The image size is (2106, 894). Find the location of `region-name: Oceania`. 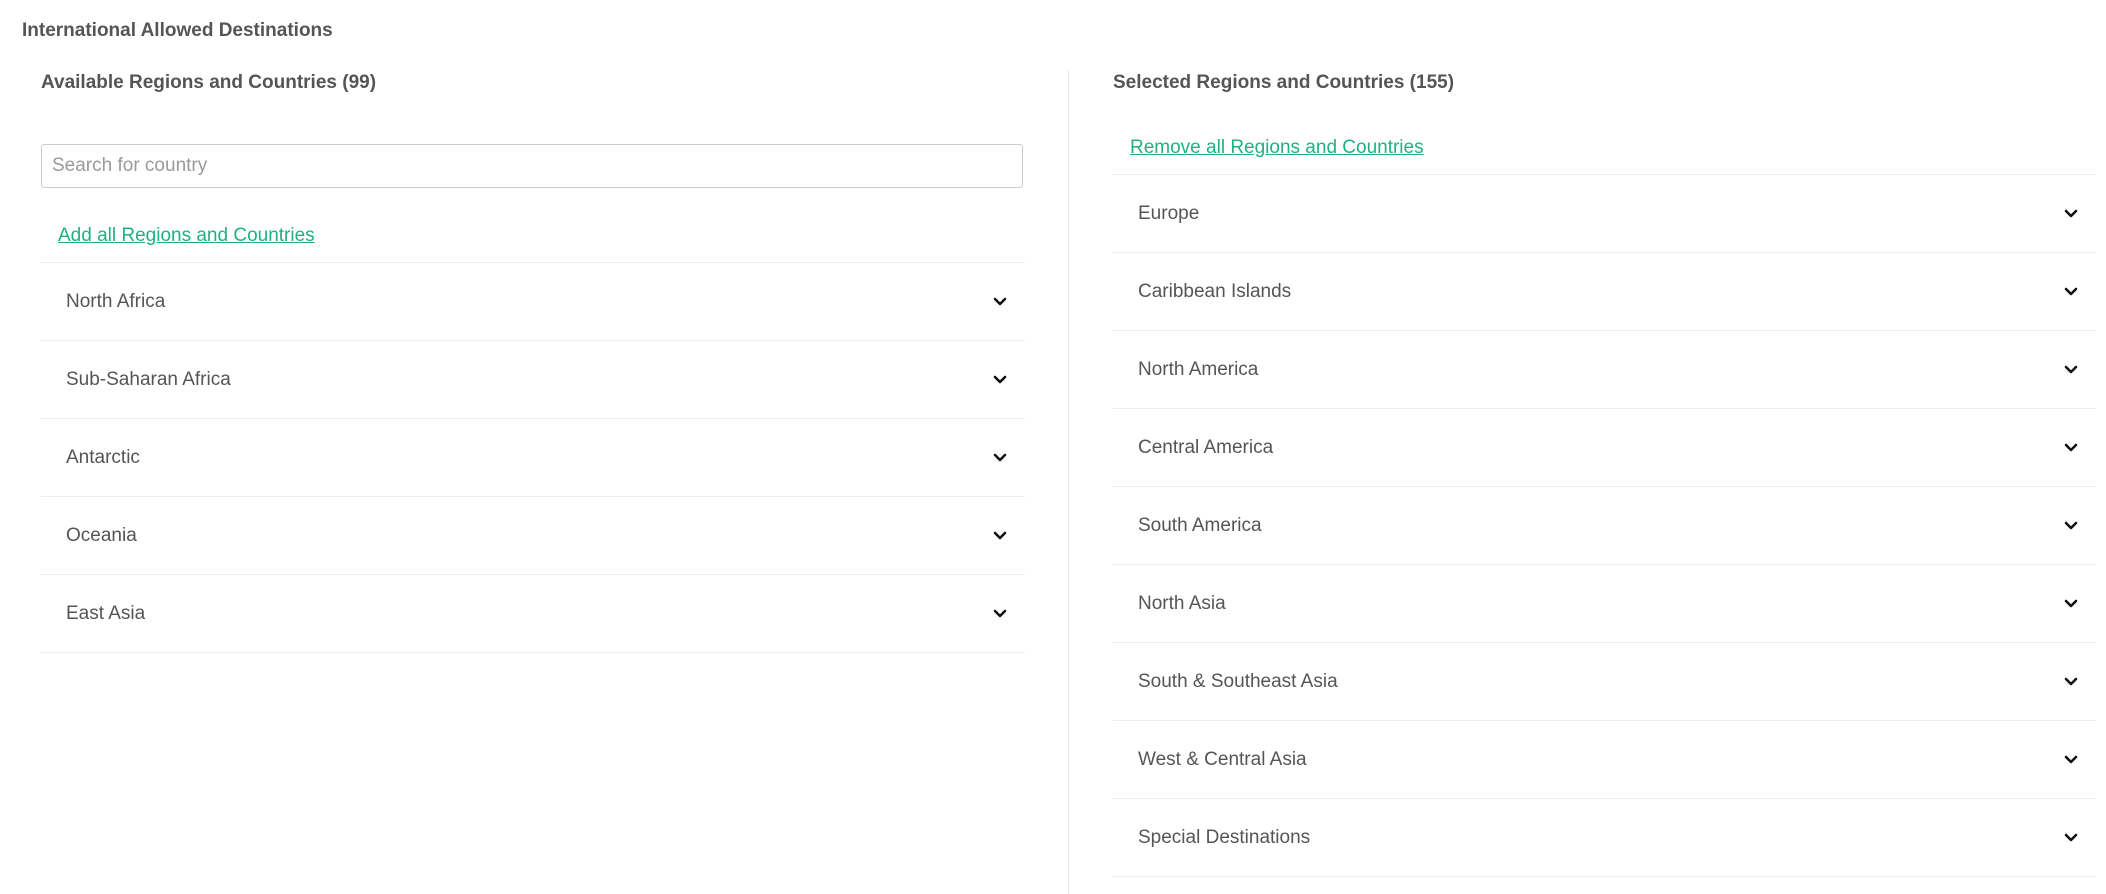

region-name: Oceania is located at coordinates (101, 535).